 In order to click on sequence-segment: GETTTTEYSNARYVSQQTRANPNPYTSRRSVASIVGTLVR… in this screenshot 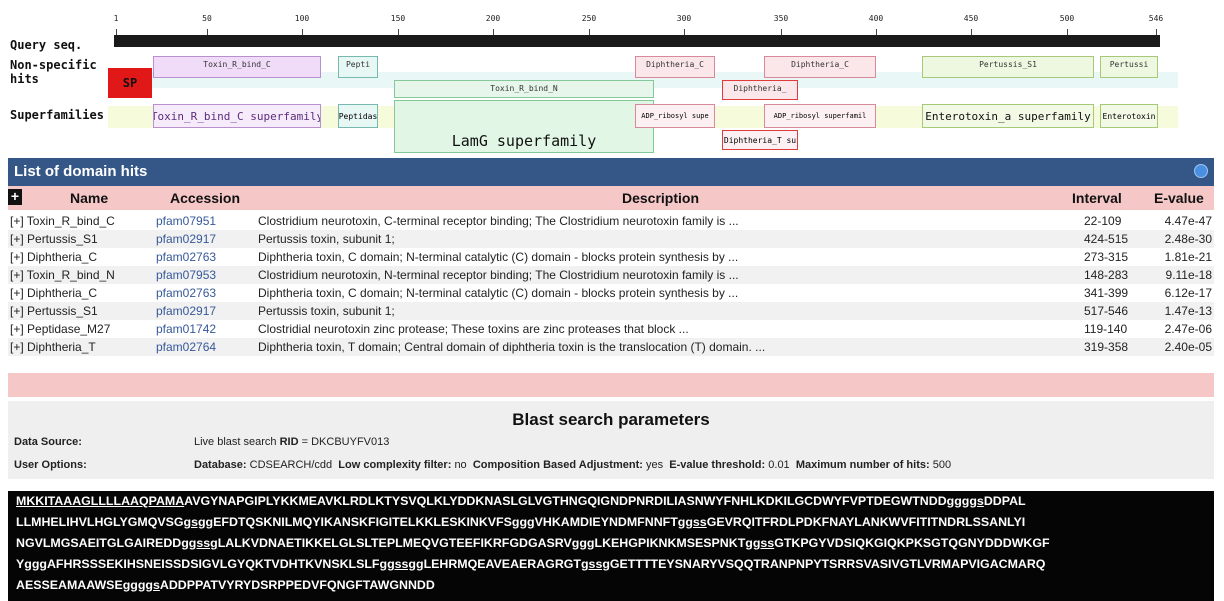, I will do `click(827, 564)`.